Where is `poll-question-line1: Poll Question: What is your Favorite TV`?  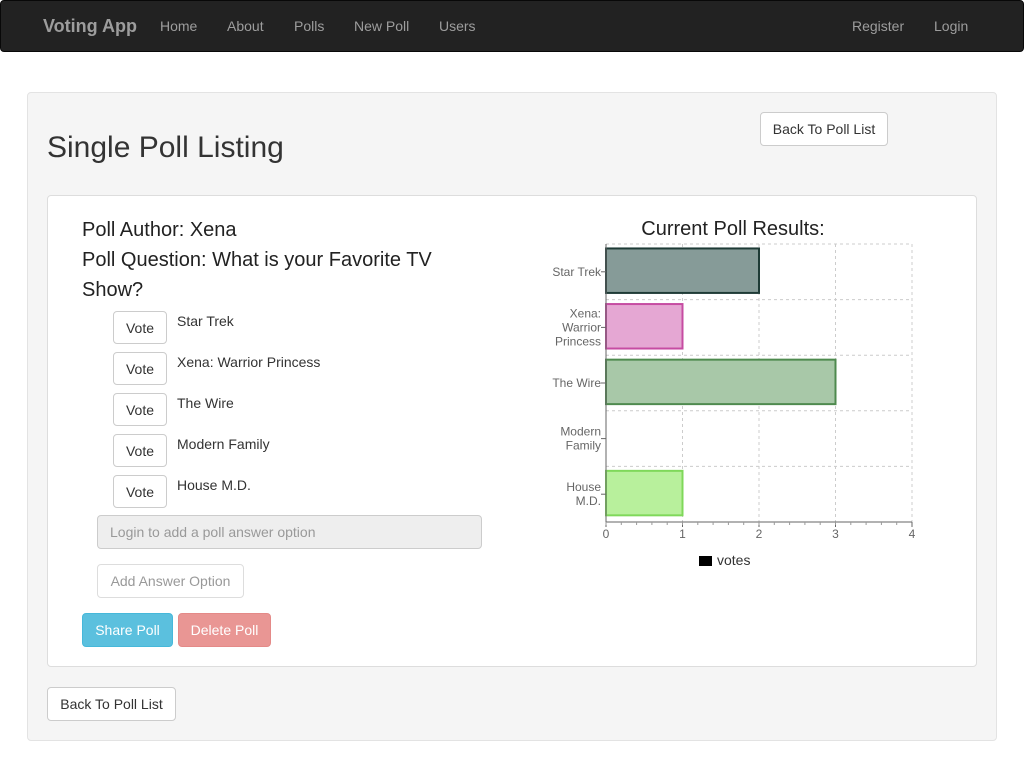
poll-question-line1: Poll Question: What is your Favorite TV is located at coordinates (257, 260).